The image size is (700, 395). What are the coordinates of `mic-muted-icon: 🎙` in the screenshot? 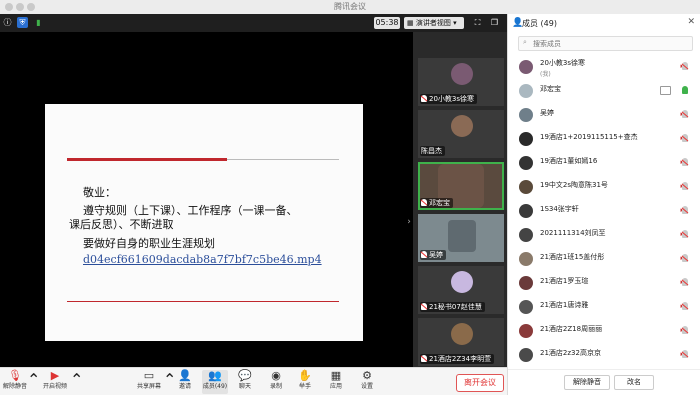 It's located at (15, 375).